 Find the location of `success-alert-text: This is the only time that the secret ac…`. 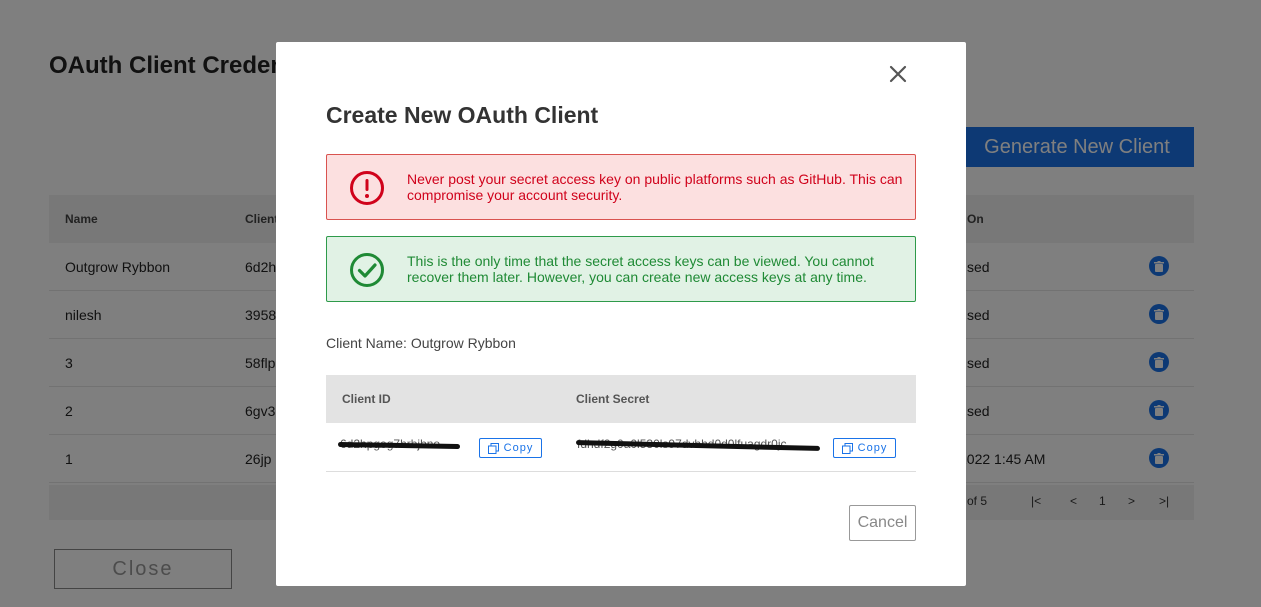

success-alert-text: This is the only time that the secret ac… is located at coordinates (640, 269).